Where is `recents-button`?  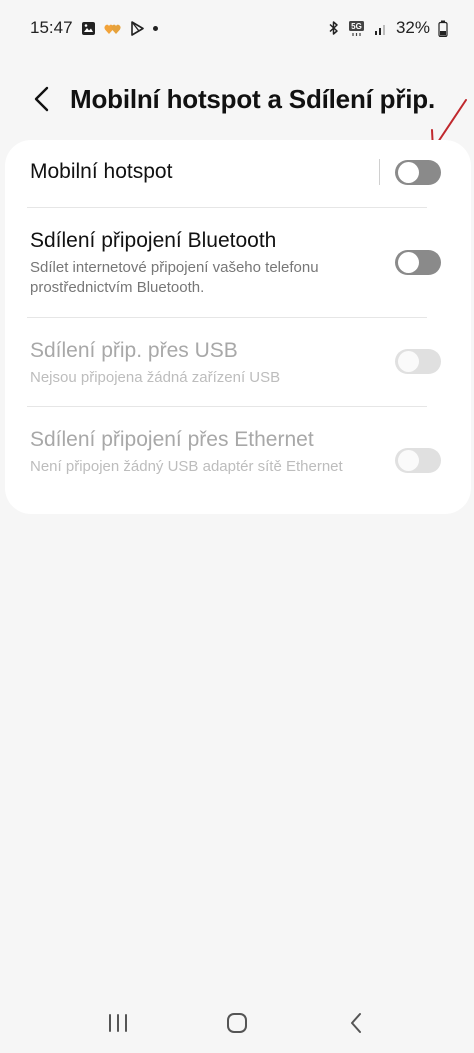
recents-button is located at coordinates (118, 1023).